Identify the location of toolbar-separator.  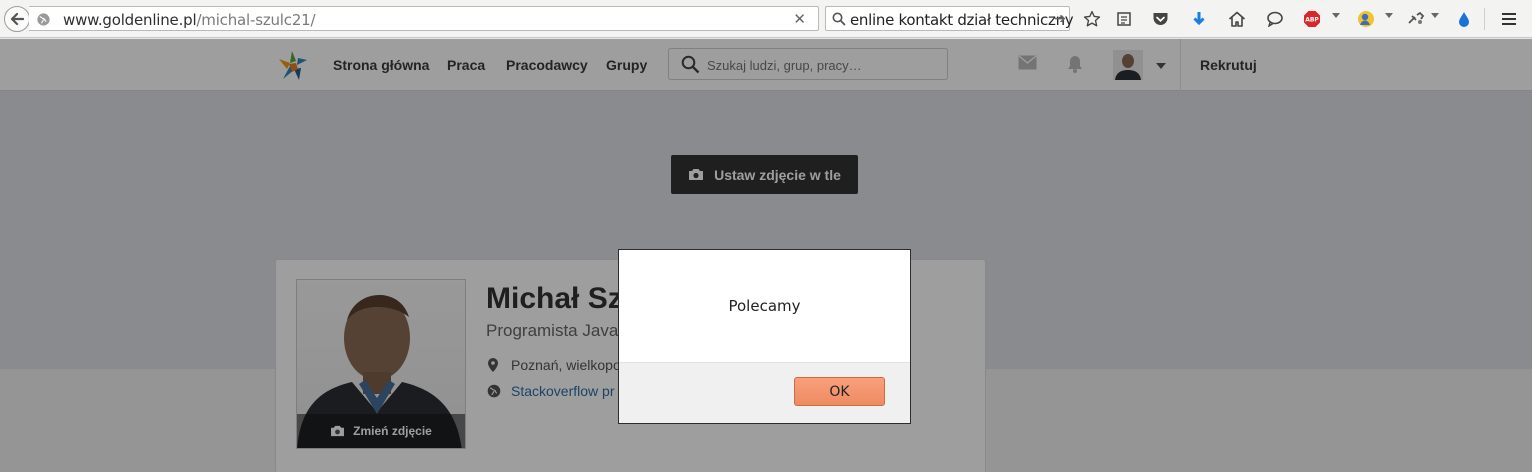
(1484, 19).